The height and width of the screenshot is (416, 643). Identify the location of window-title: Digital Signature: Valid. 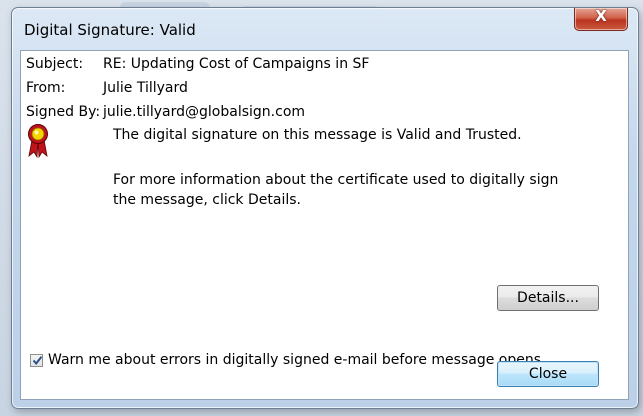
(110, 30).